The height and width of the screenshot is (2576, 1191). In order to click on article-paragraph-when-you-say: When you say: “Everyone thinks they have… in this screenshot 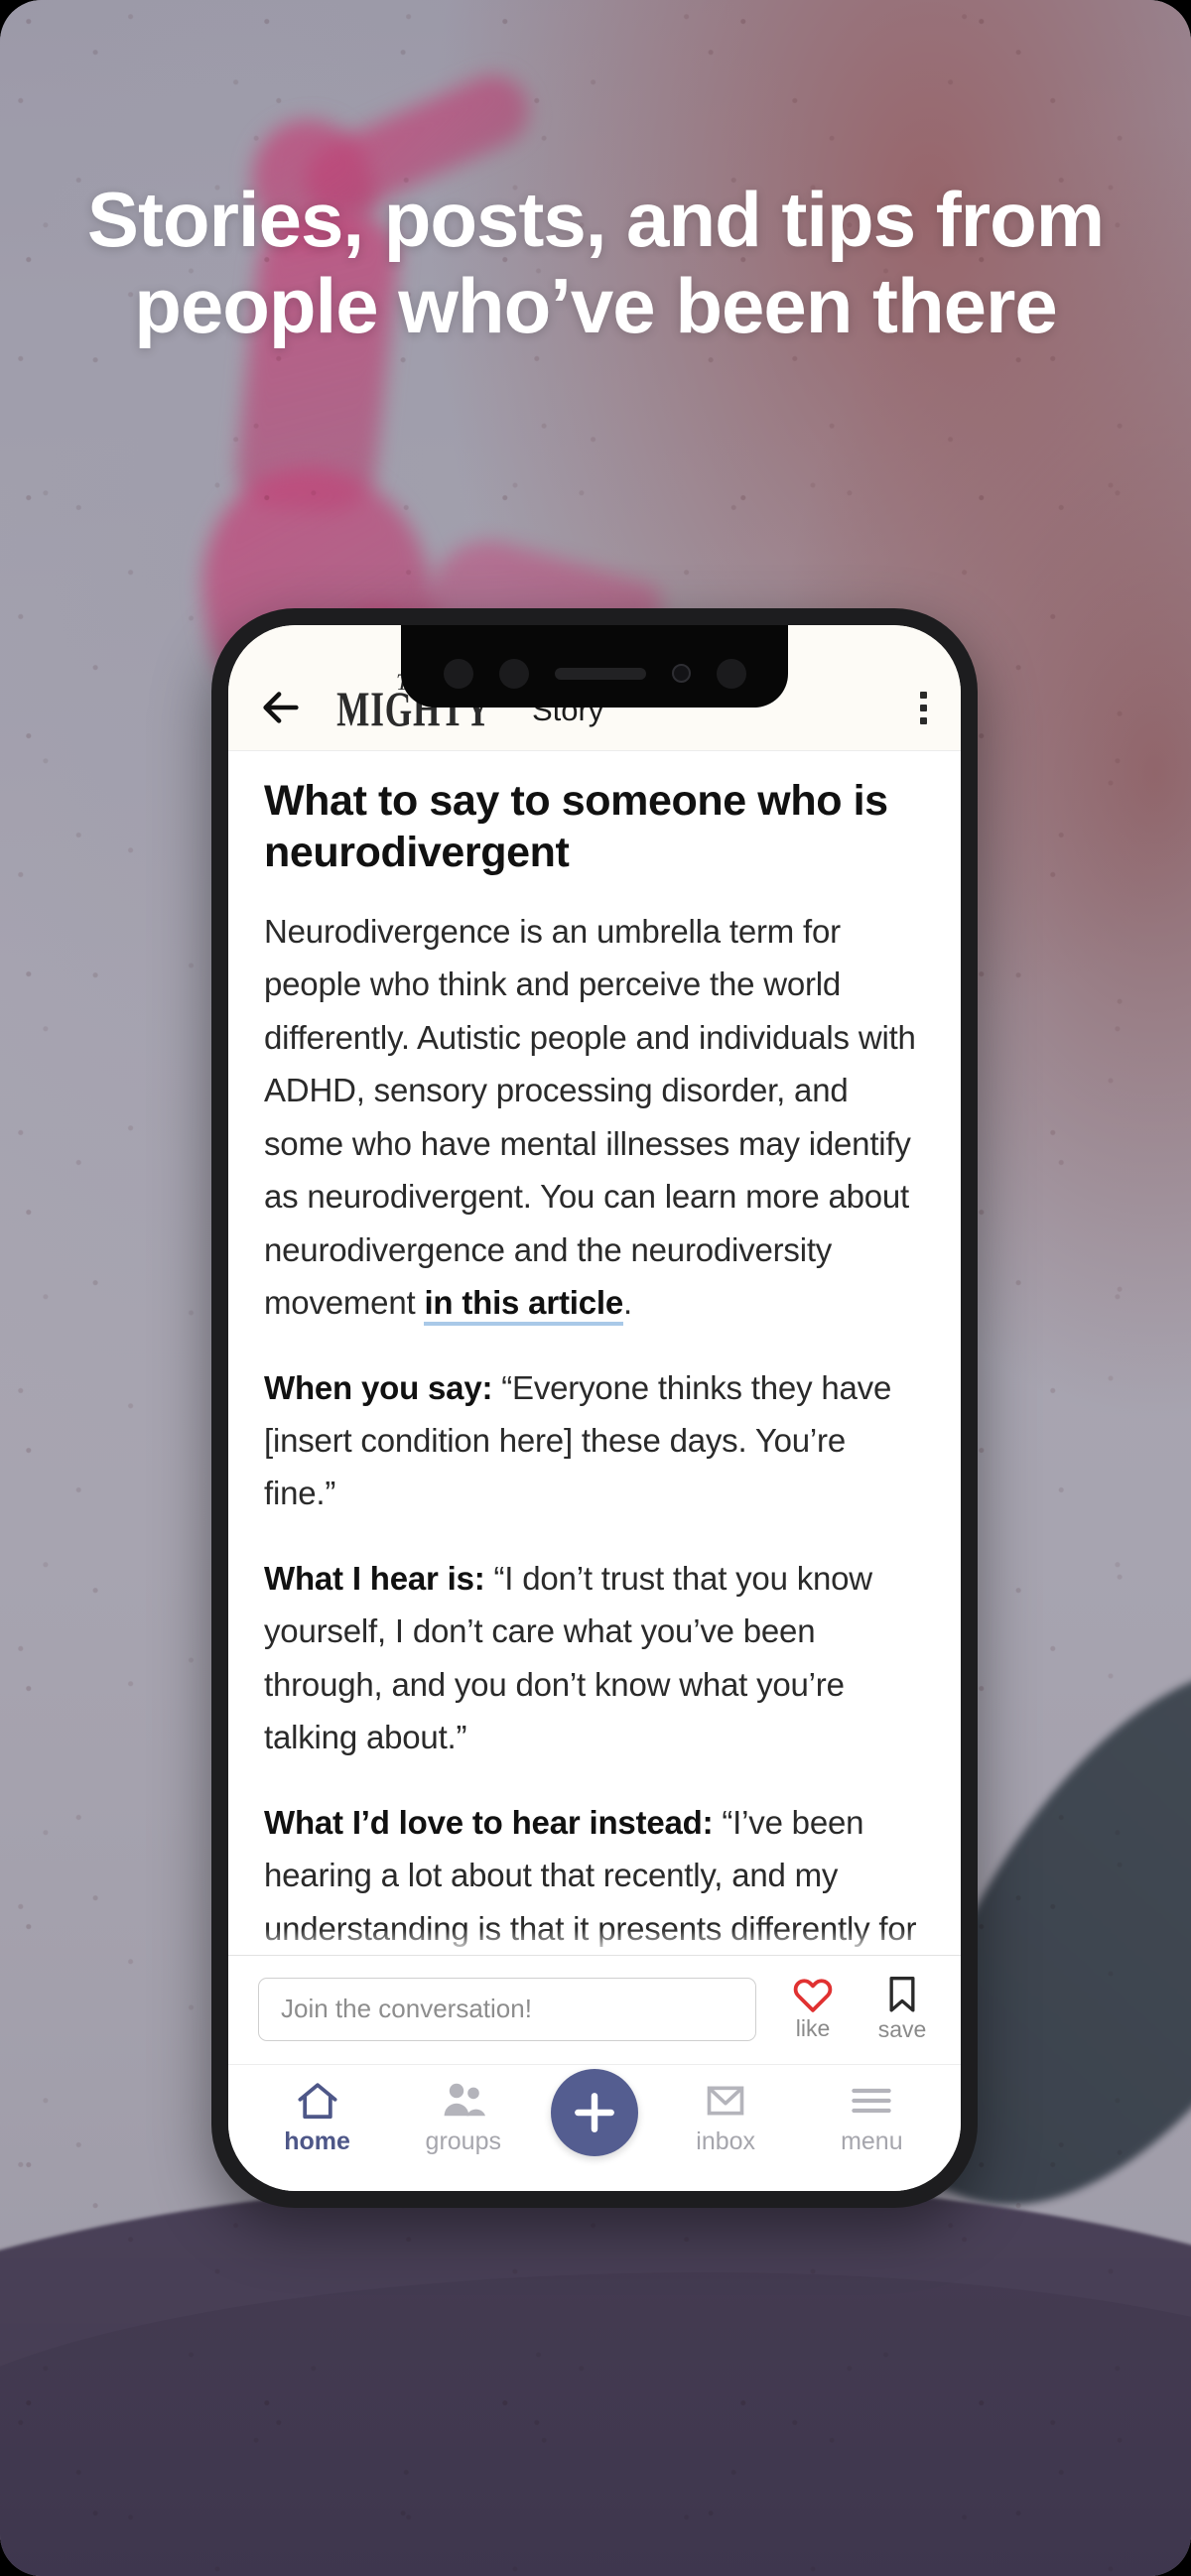, I will do `click(595, 1441)`.